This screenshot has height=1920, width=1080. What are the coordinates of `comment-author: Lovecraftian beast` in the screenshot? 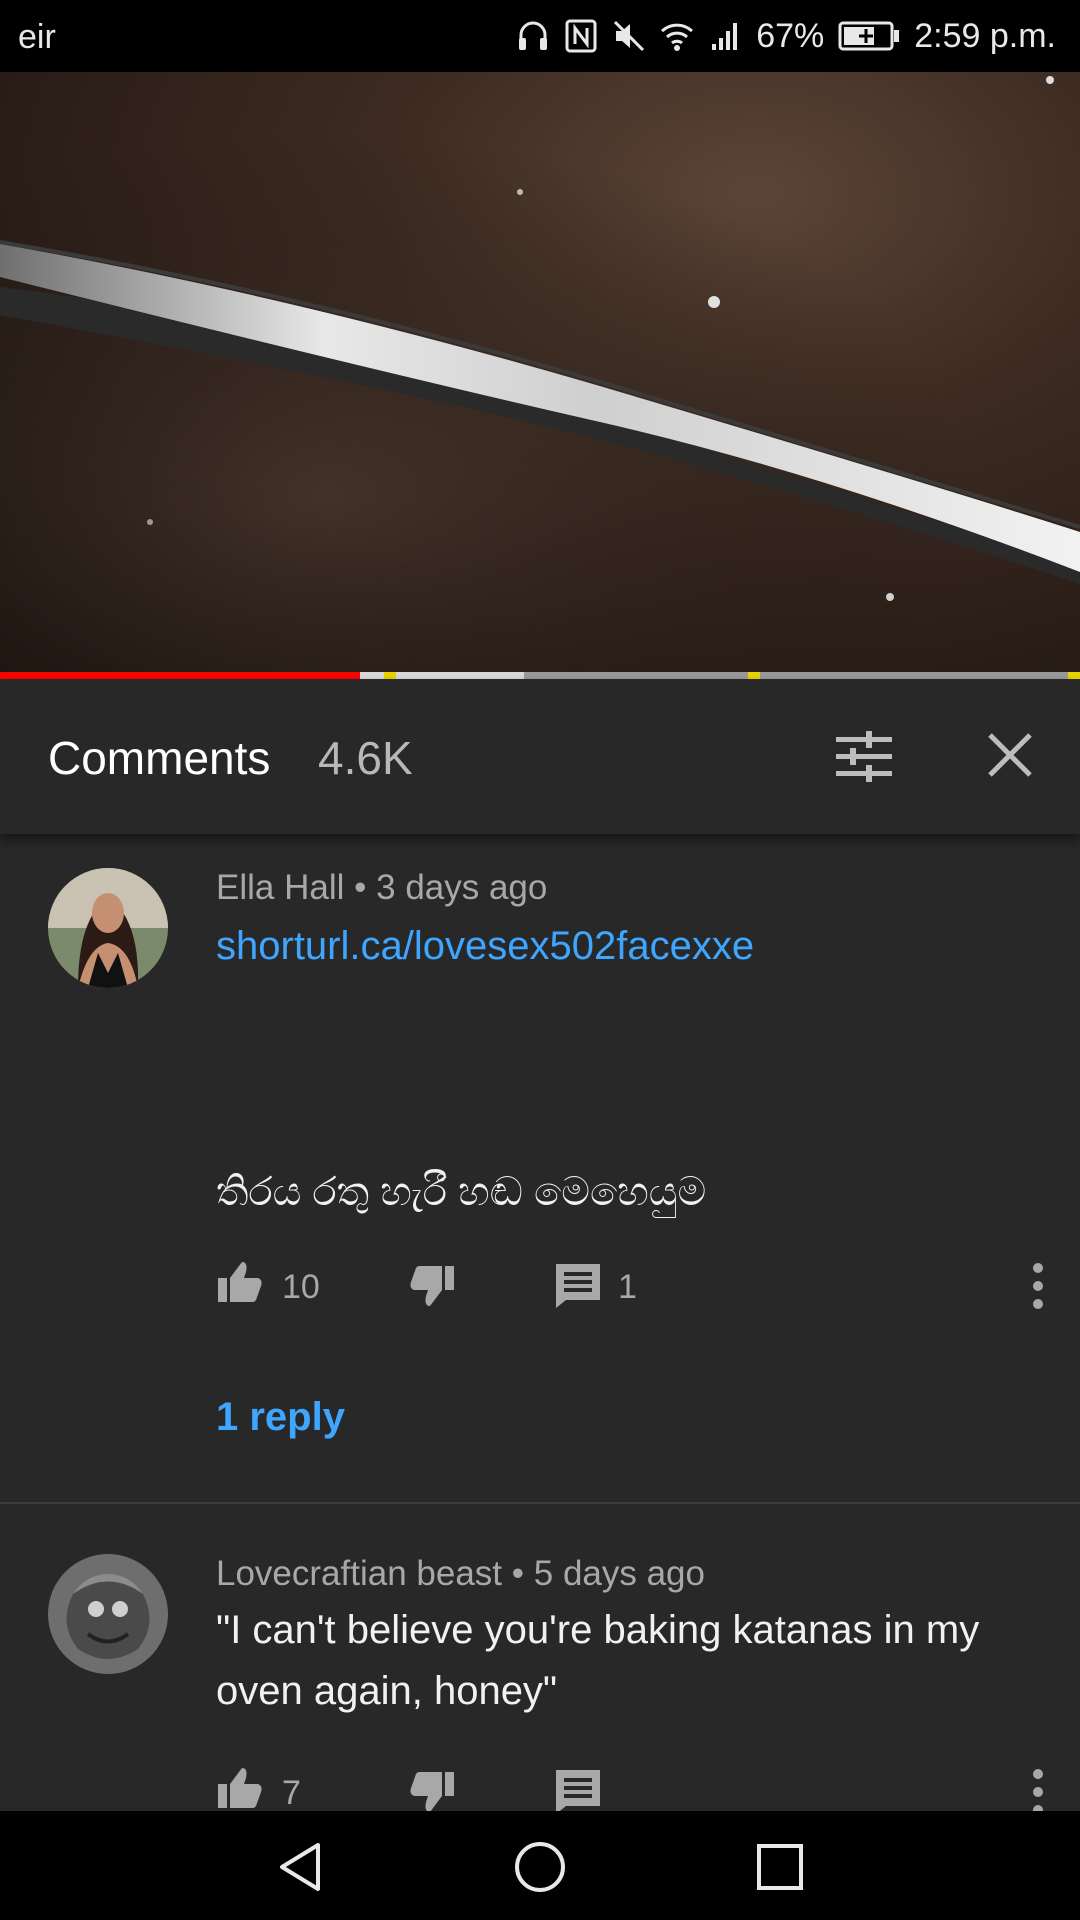 It's located at (359, 1573).